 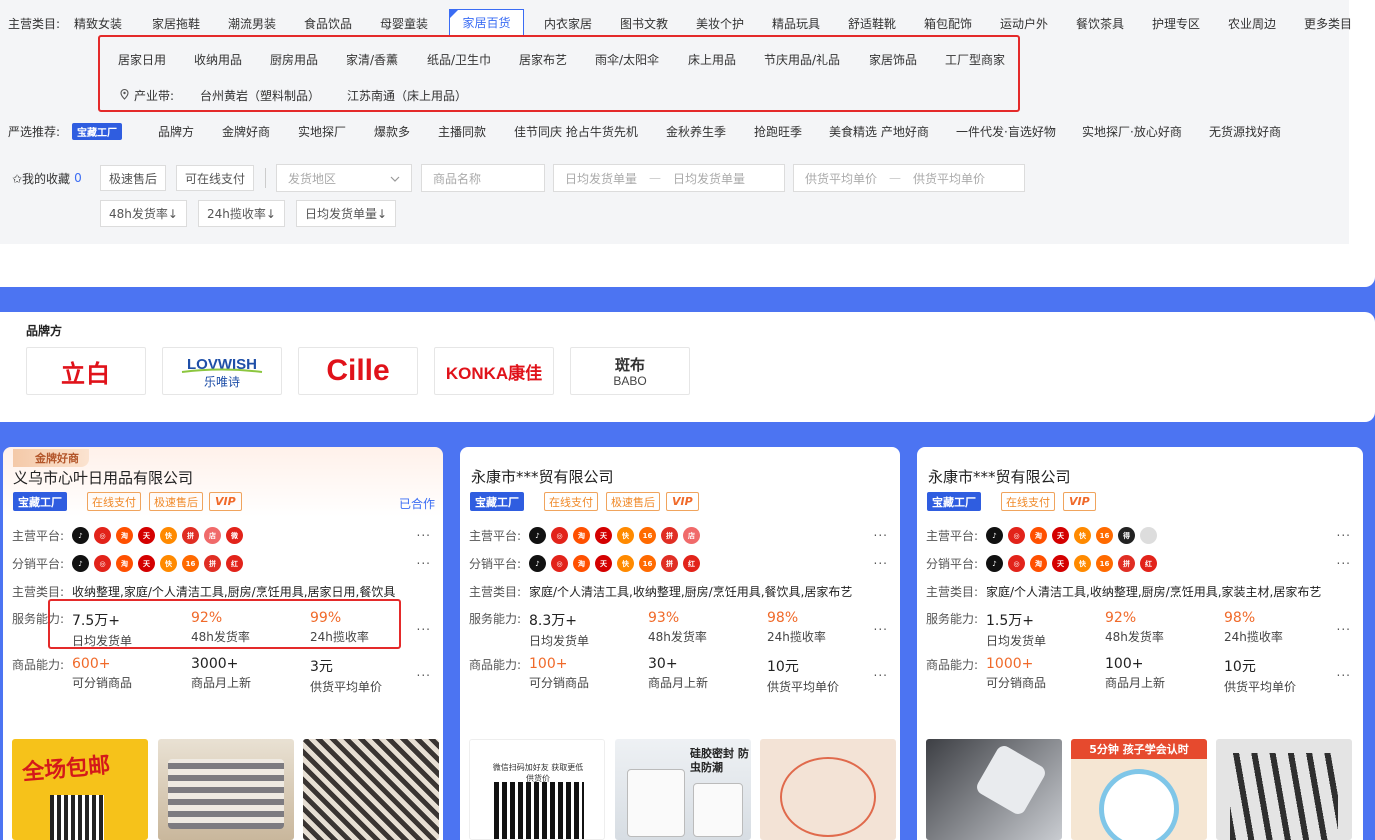 I want to click on recommend-item: 美食精选 产地好商, so click(x=879, y=131).